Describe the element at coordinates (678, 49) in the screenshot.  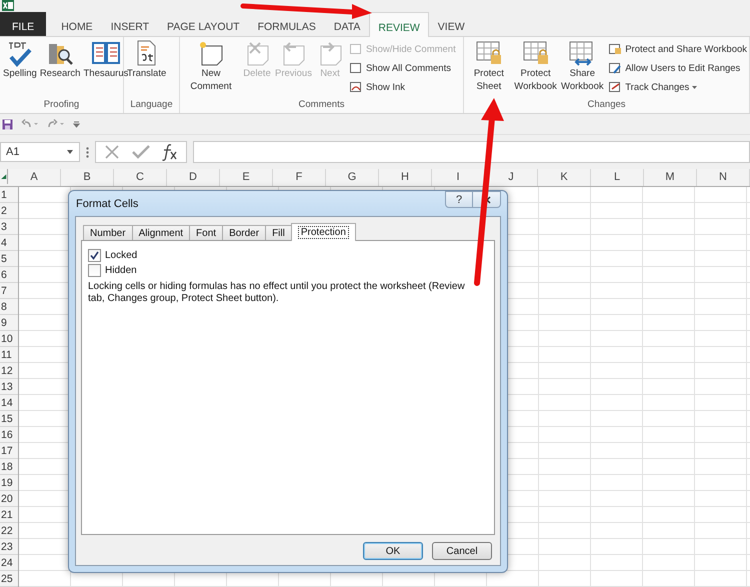
I see `ribbon-button: Protect and Share Workbook` at that location.